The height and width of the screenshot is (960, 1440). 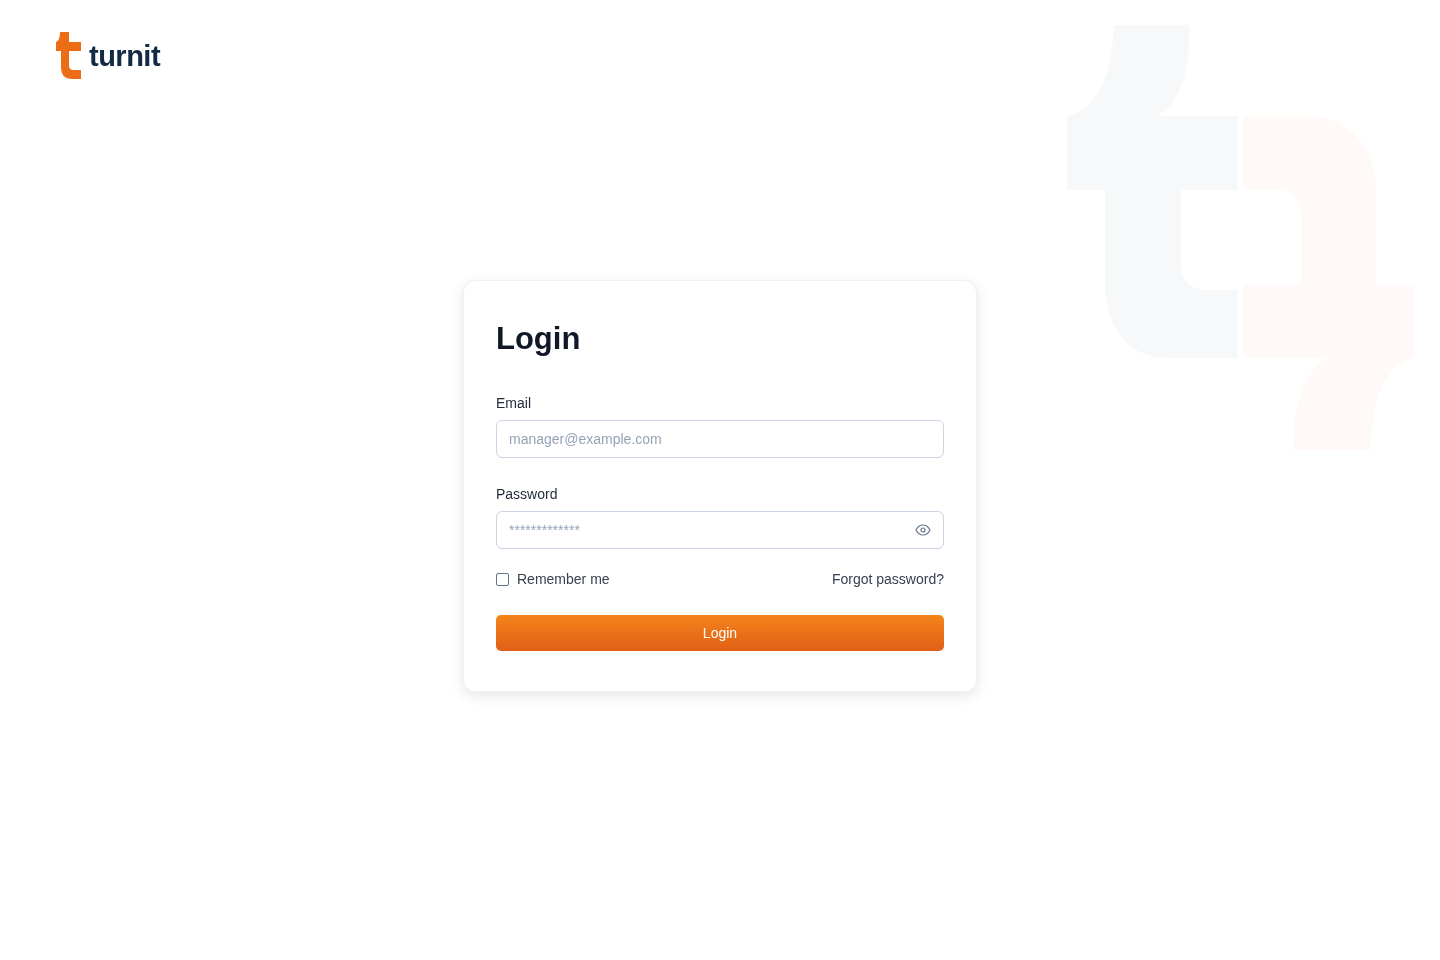 What do you see at coordinates (539, 339) in the screenshot?
I see `login-title: Login` at bounding box center [539, 339].